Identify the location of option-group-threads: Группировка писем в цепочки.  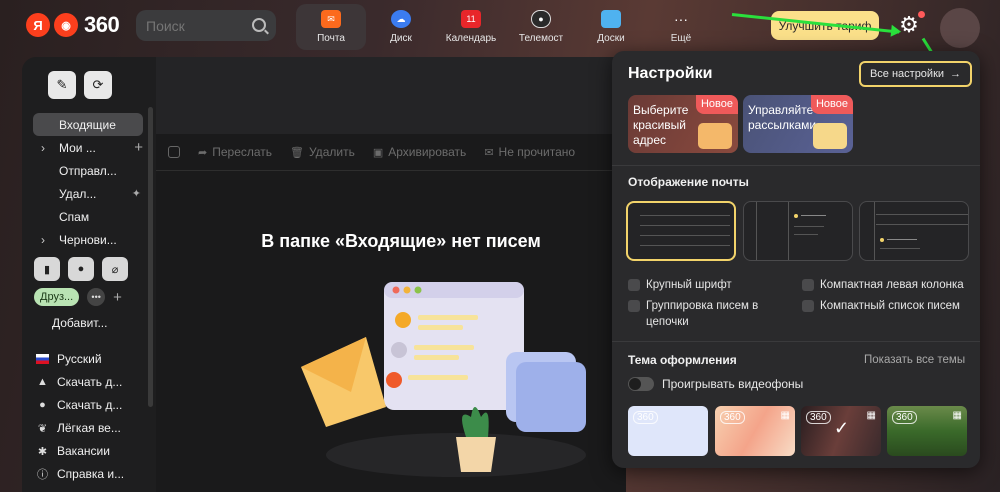
(708, 314).